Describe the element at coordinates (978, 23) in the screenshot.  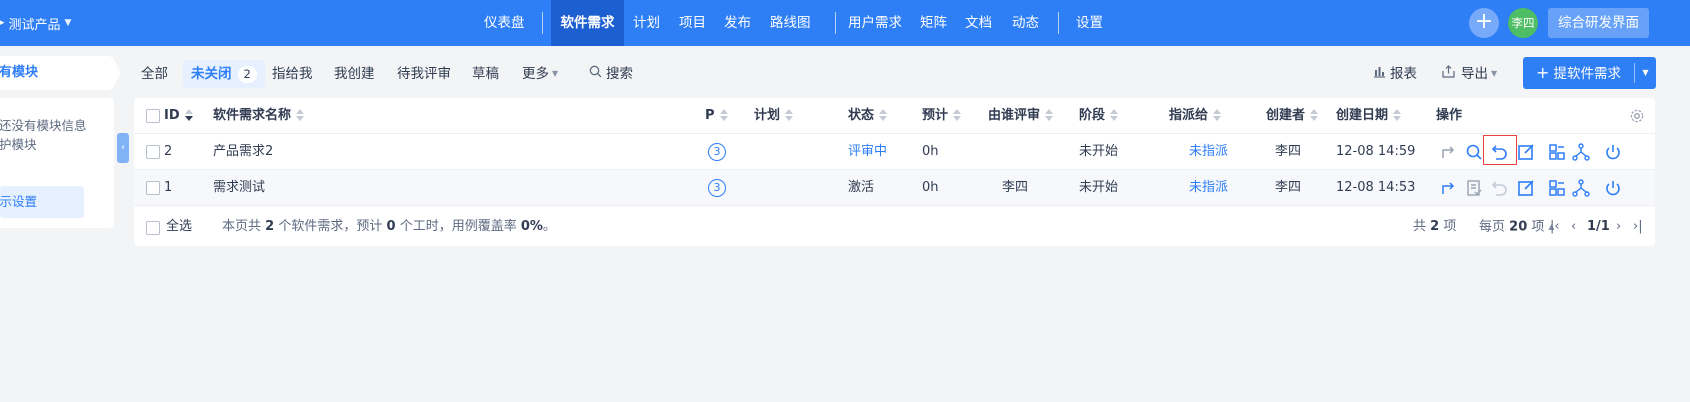
I see `nav-doc: 文档` at that location.